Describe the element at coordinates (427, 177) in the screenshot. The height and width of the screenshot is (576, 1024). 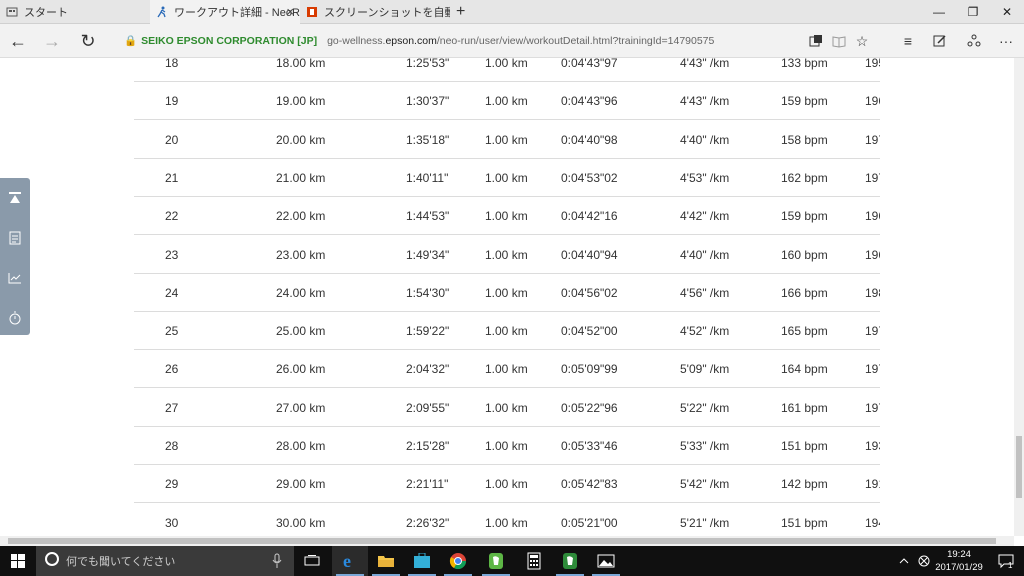
I see `elapsed-time-cell: 1:40'11"` at that location.